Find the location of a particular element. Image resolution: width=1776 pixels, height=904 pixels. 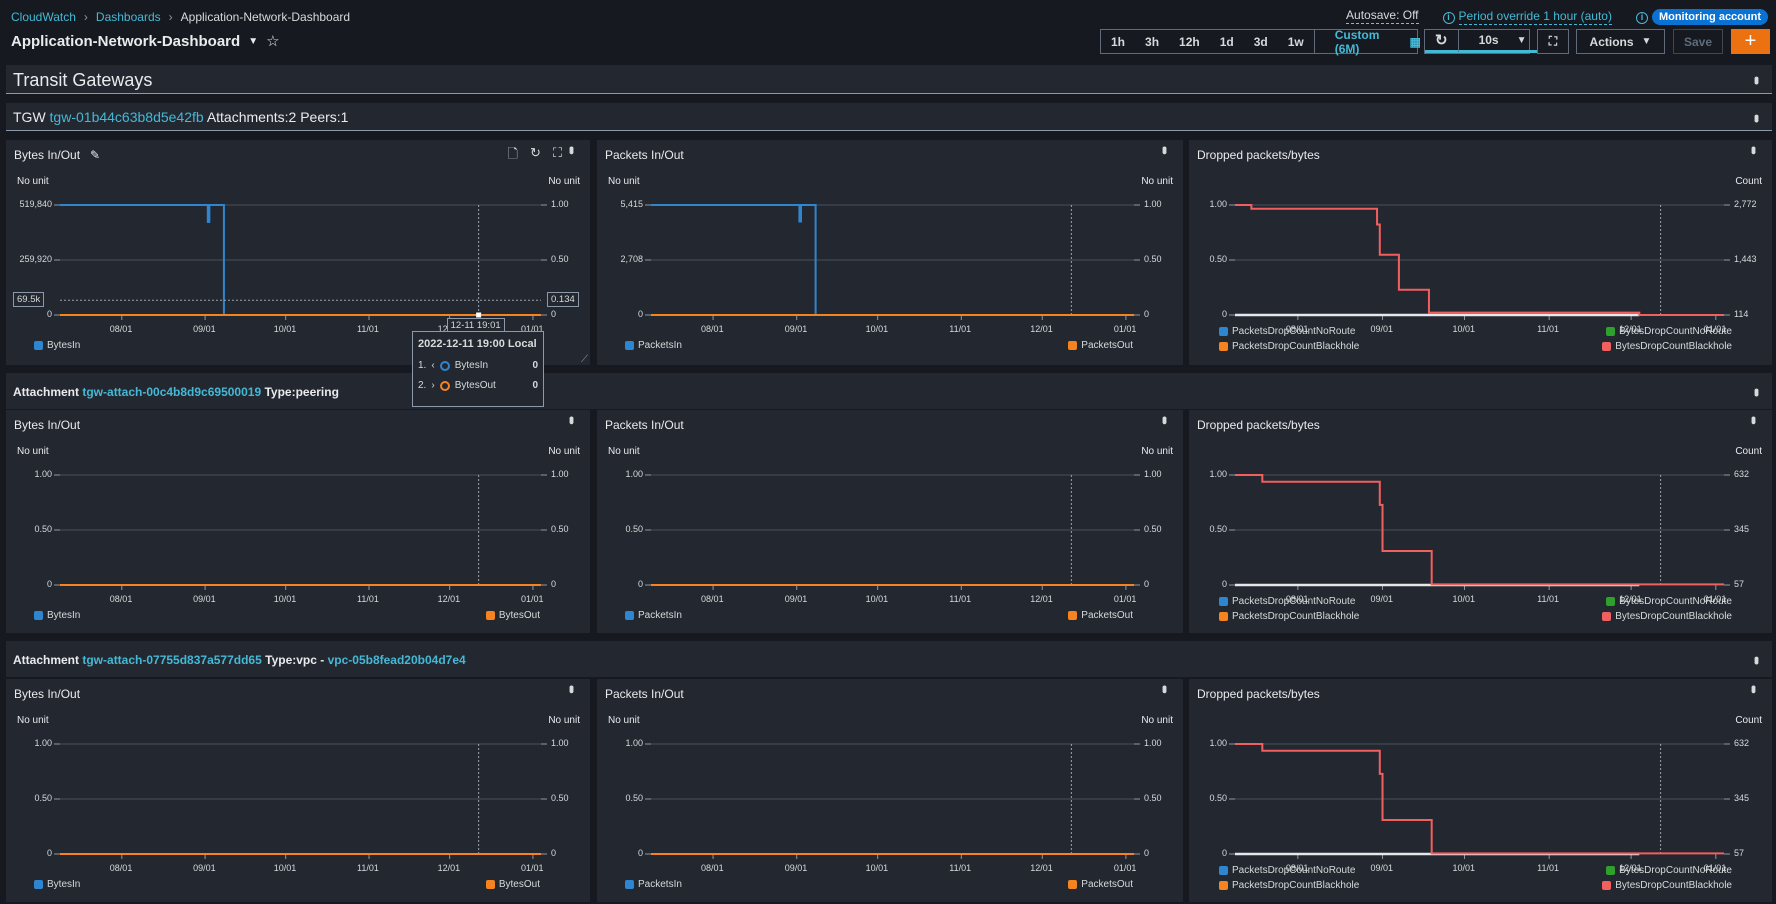

range-1h: 1h is located at coordinates (1118, 42).